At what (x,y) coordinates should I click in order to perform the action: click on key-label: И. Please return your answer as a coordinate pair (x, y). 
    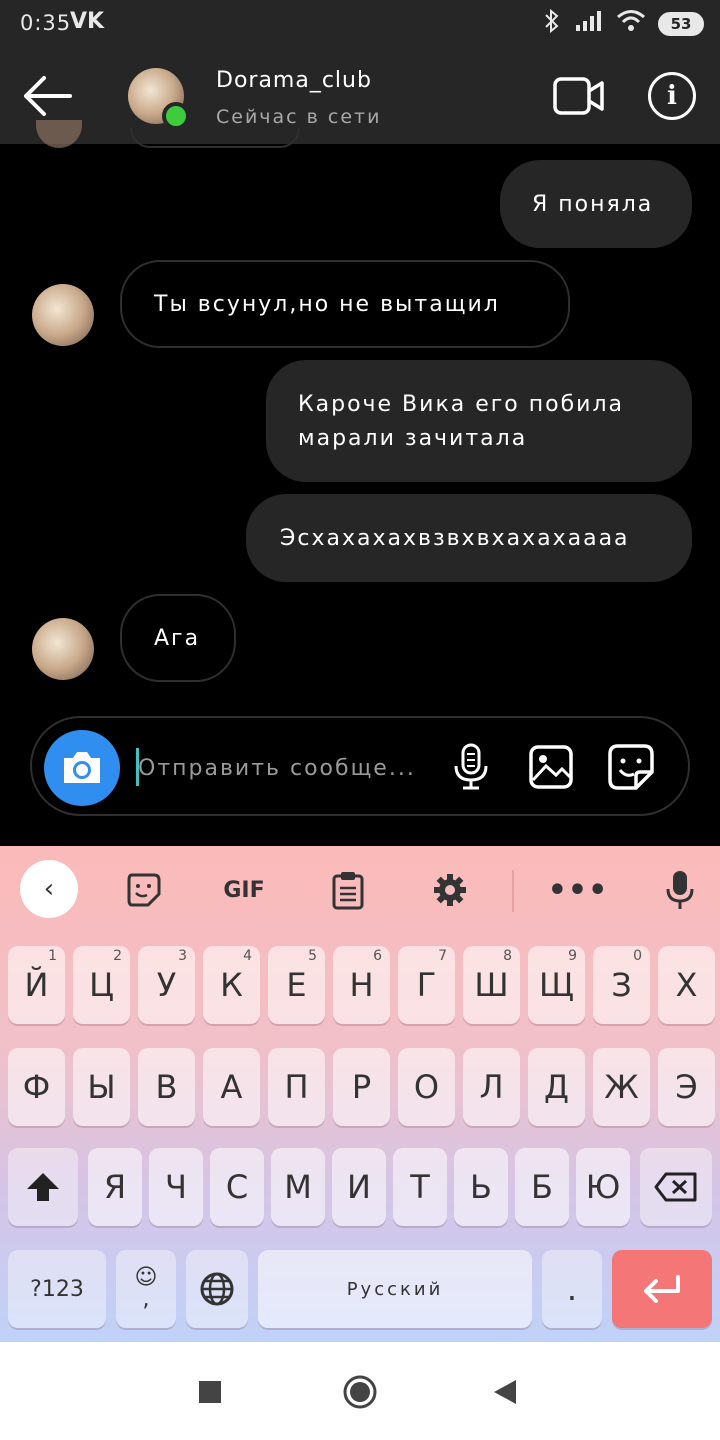
    Looking at the image, I should click on (359, 1187).